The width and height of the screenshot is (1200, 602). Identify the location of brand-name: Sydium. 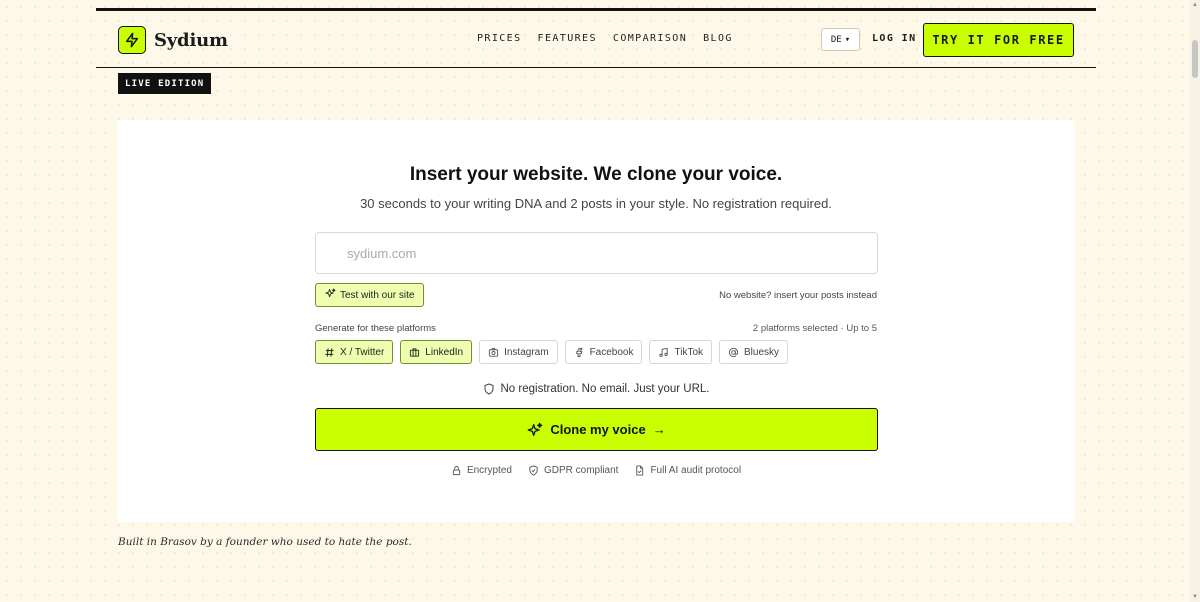
(191, 40).